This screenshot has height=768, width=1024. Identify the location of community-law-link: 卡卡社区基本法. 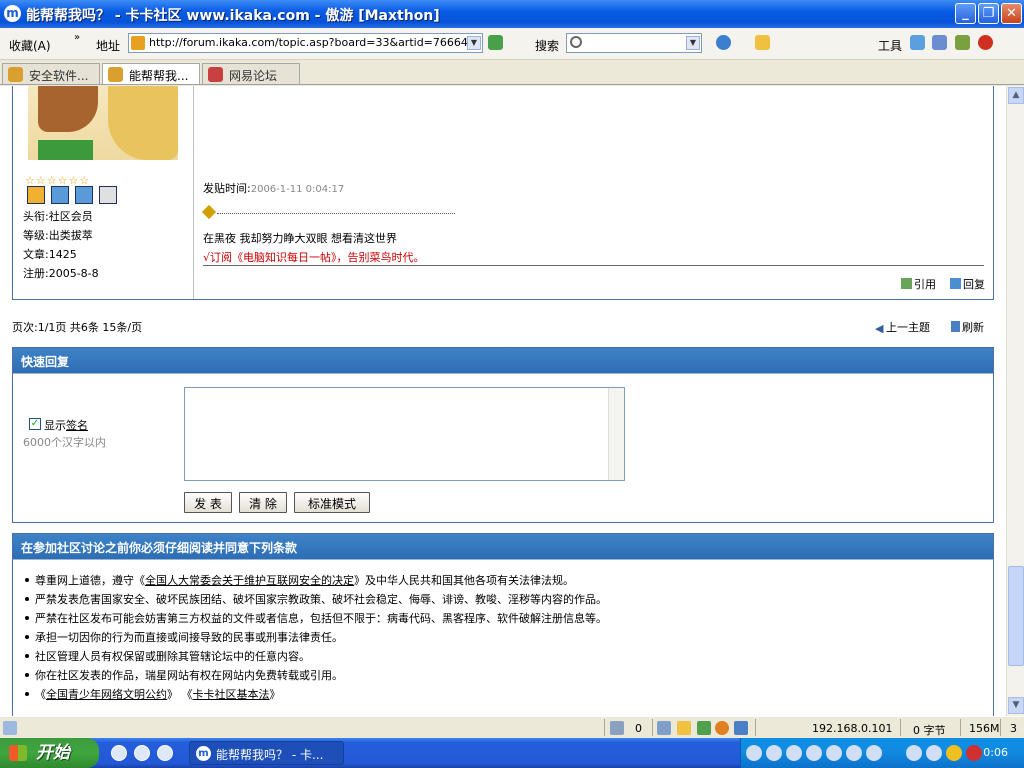
(231, 694).